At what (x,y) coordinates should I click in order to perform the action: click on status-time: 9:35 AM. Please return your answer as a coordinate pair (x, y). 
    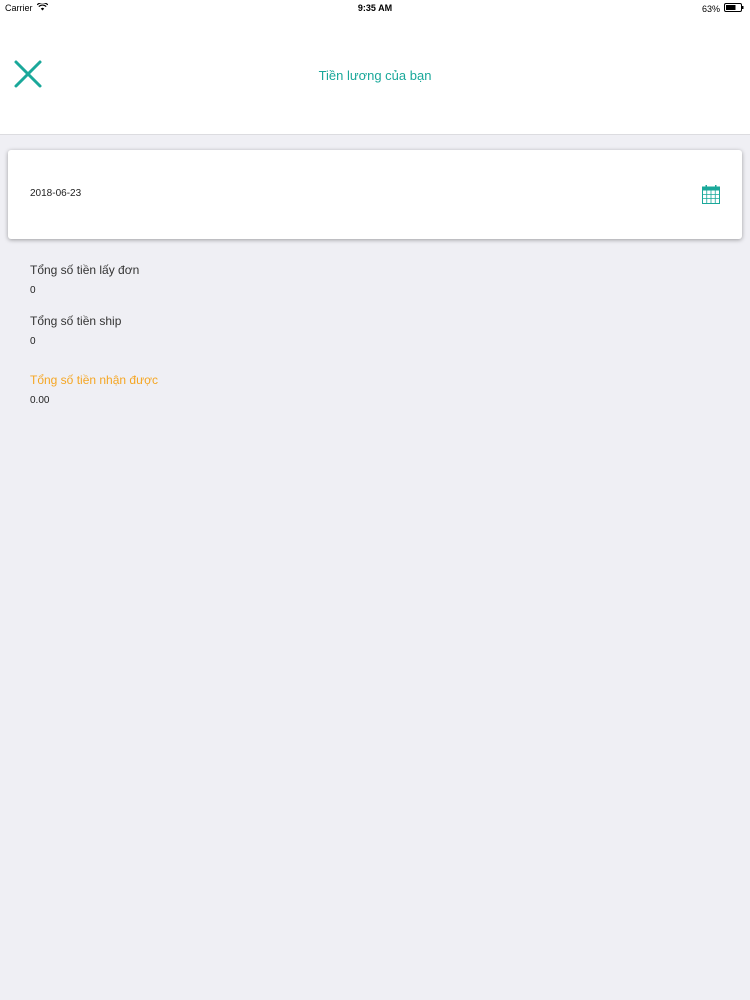
    Looking at the image, I should click on (375, 8).